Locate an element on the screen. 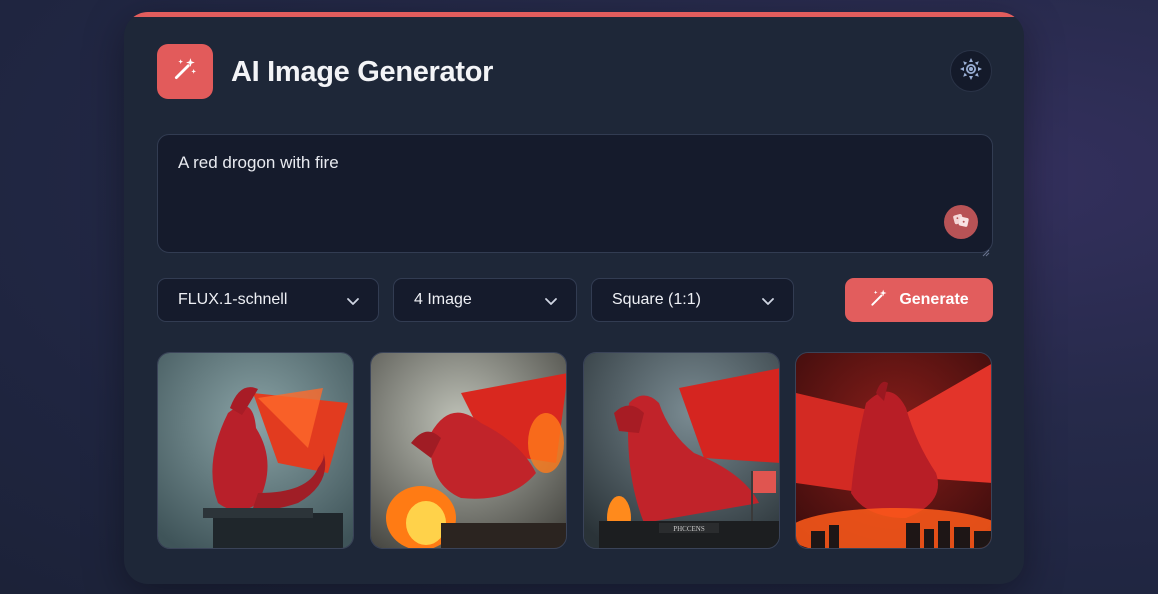 This screenshot has width=1158, height=594. model-select: FLUX.1-schnell is located at coordinates (268, 300).